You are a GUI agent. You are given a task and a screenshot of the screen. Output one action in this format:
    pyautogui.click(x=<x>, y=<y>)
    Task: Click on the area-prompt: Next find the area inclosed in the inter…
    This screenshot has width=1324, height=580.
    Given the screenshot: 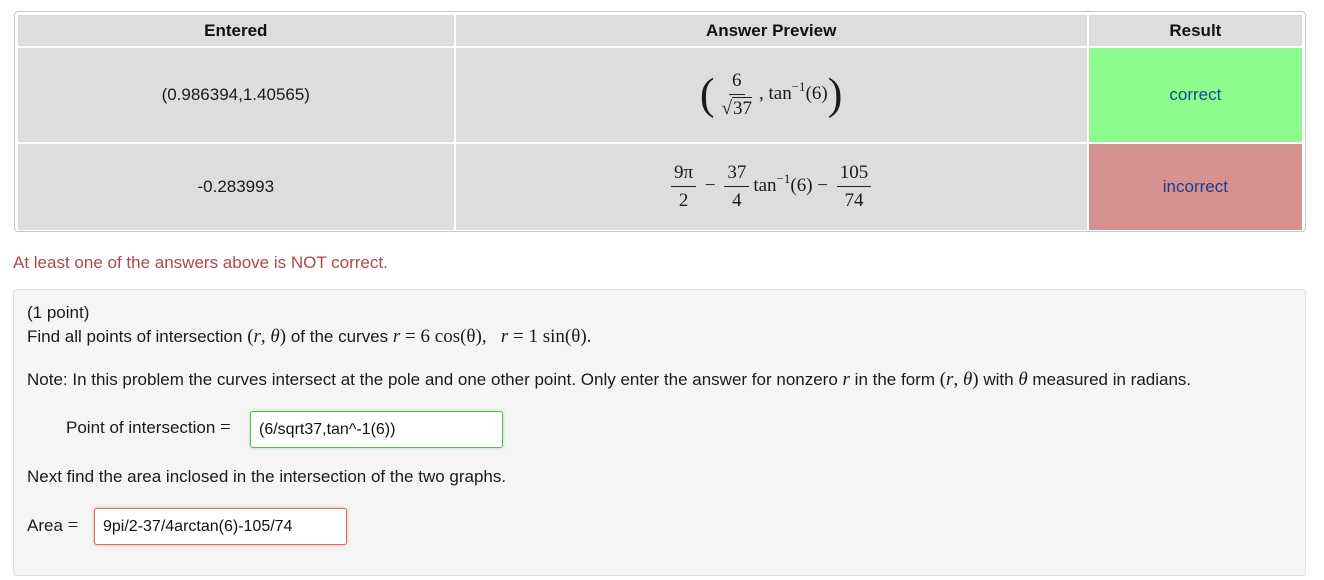 What is the action you would take?
    pyautogui.click(x=267, y=476)
    